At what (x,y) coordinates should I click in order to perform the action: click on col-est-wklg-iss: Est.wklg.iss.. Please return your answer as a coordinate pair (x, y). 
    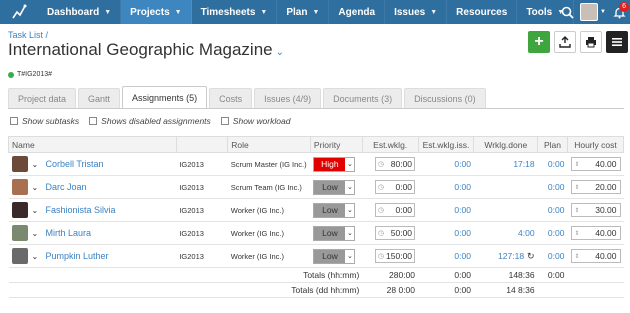
    Looking at the image, I should click on (446, 144).